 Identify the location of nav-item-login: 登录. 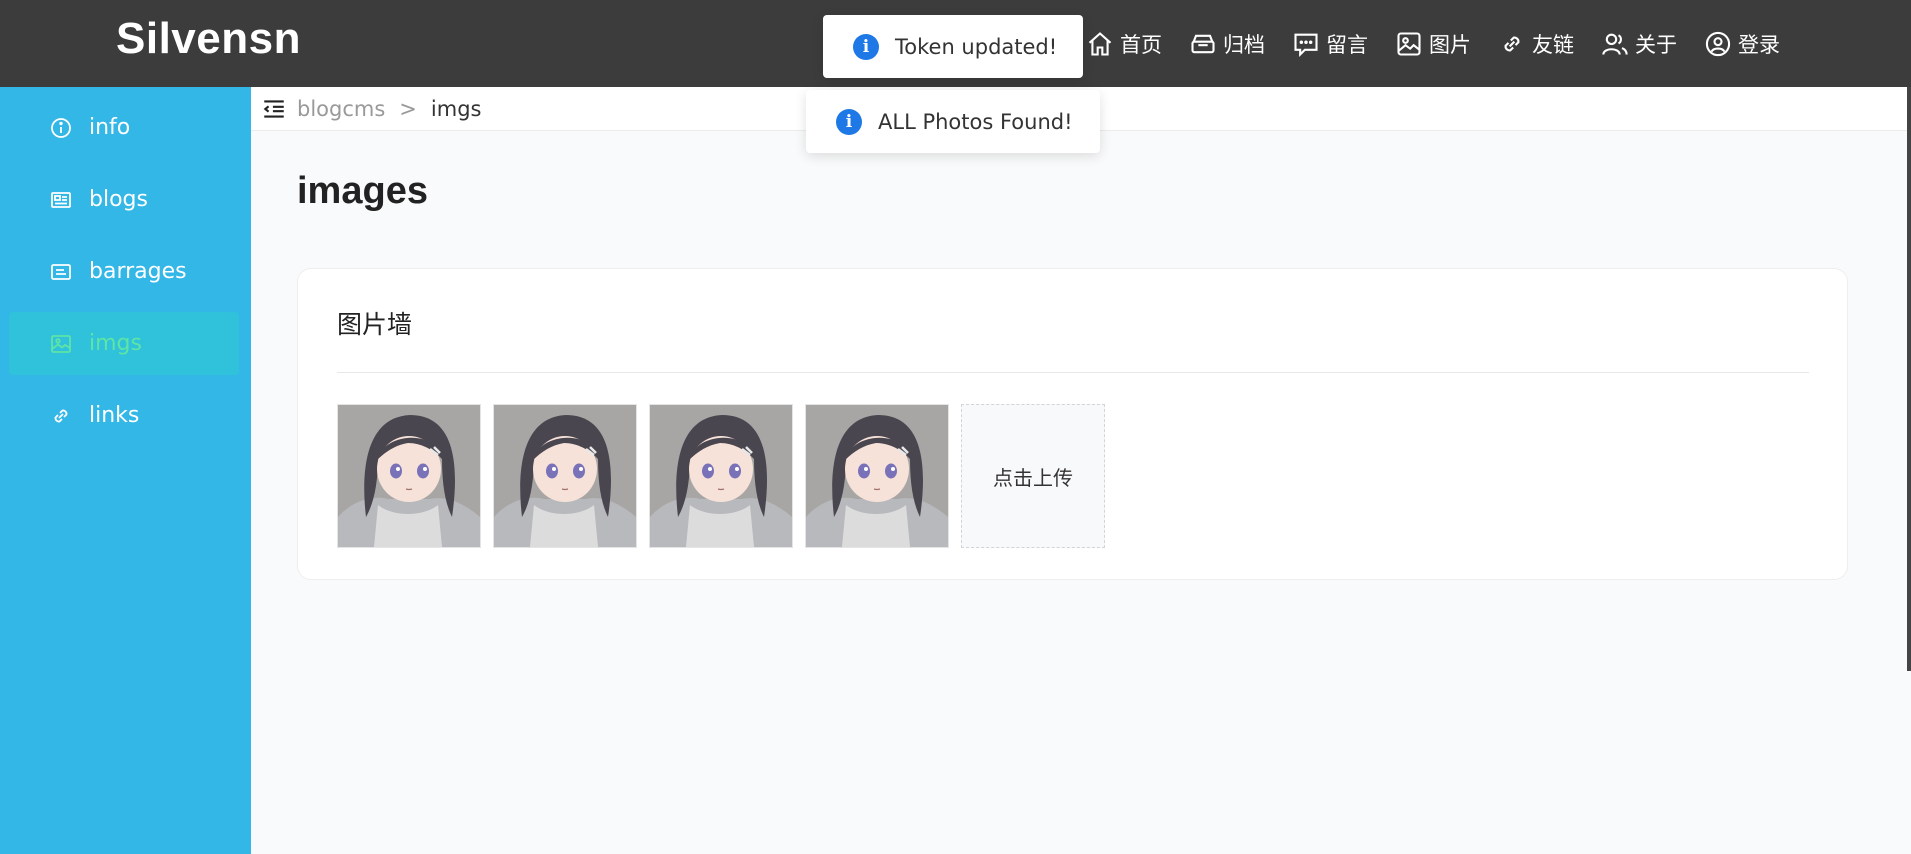
(1742, 44).